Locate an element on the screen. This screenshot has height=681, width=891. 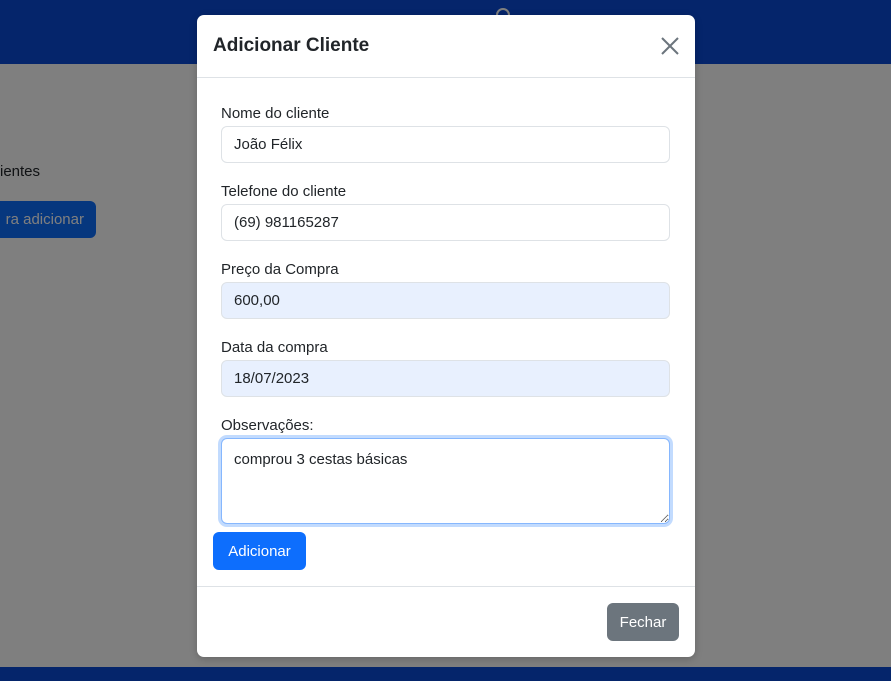
notes-label: Observações: is located at coordinates (267, 425).